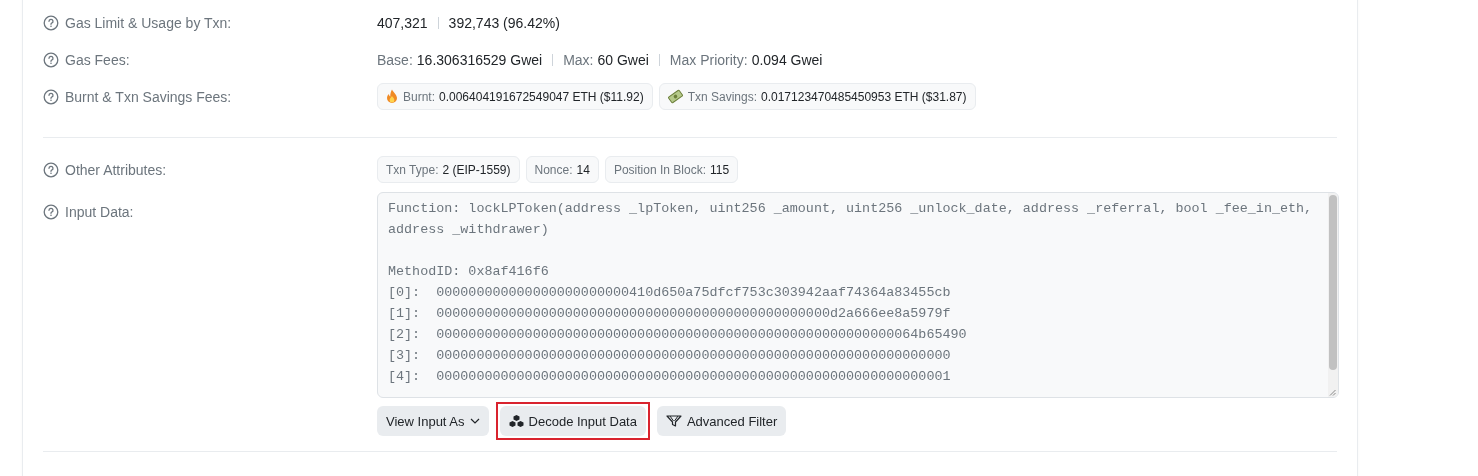 The image size is (1478, 476). I want to click on field-label: Burnt & Txn Savings Fees:, so click(148, 97).